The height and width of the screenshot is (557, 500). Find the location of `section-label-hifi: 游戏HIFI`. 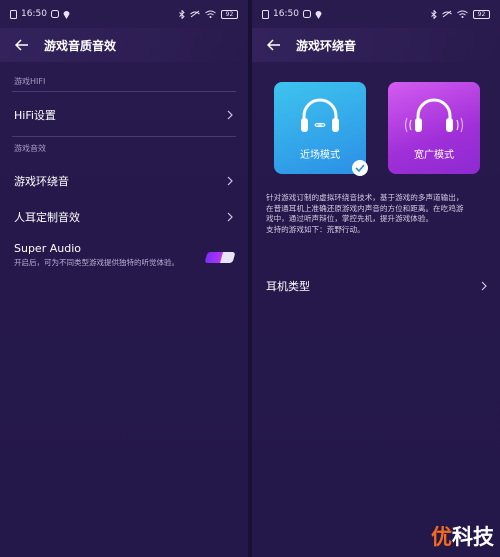

section-label-hifi: 游戏HIFI is located at coordinates (30, 81).